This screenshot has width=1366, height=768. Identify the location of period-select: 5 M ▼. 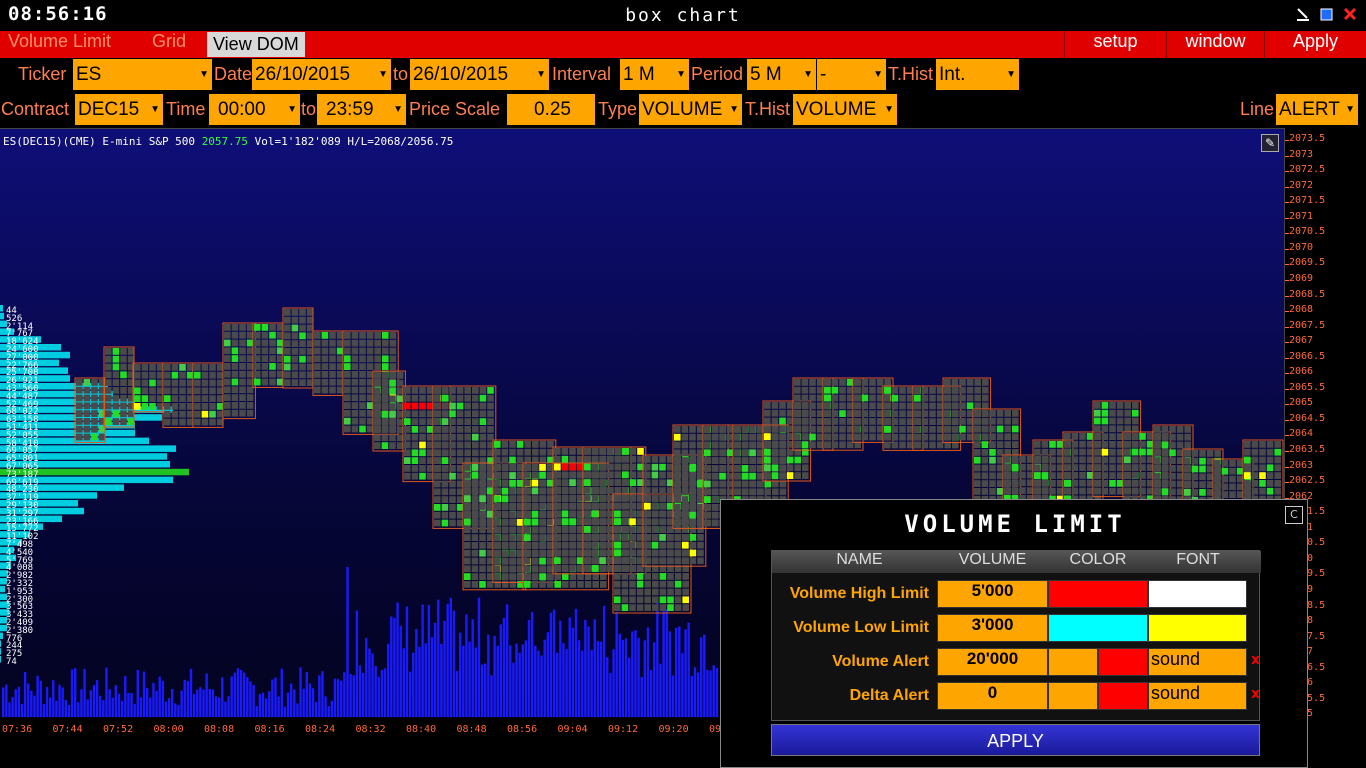
(781, 74).